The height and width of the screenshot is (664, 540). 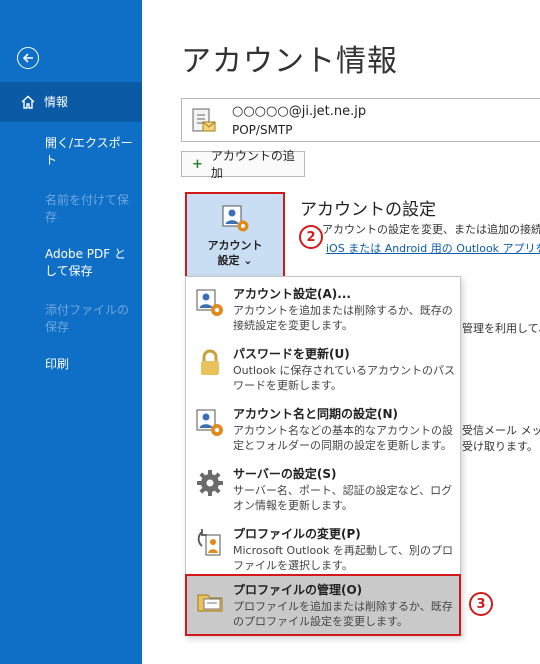 What do you see at coordinates (28, 58) in the screenshot?
I see `back-arrow-icon` at bounding box center [28, 58].